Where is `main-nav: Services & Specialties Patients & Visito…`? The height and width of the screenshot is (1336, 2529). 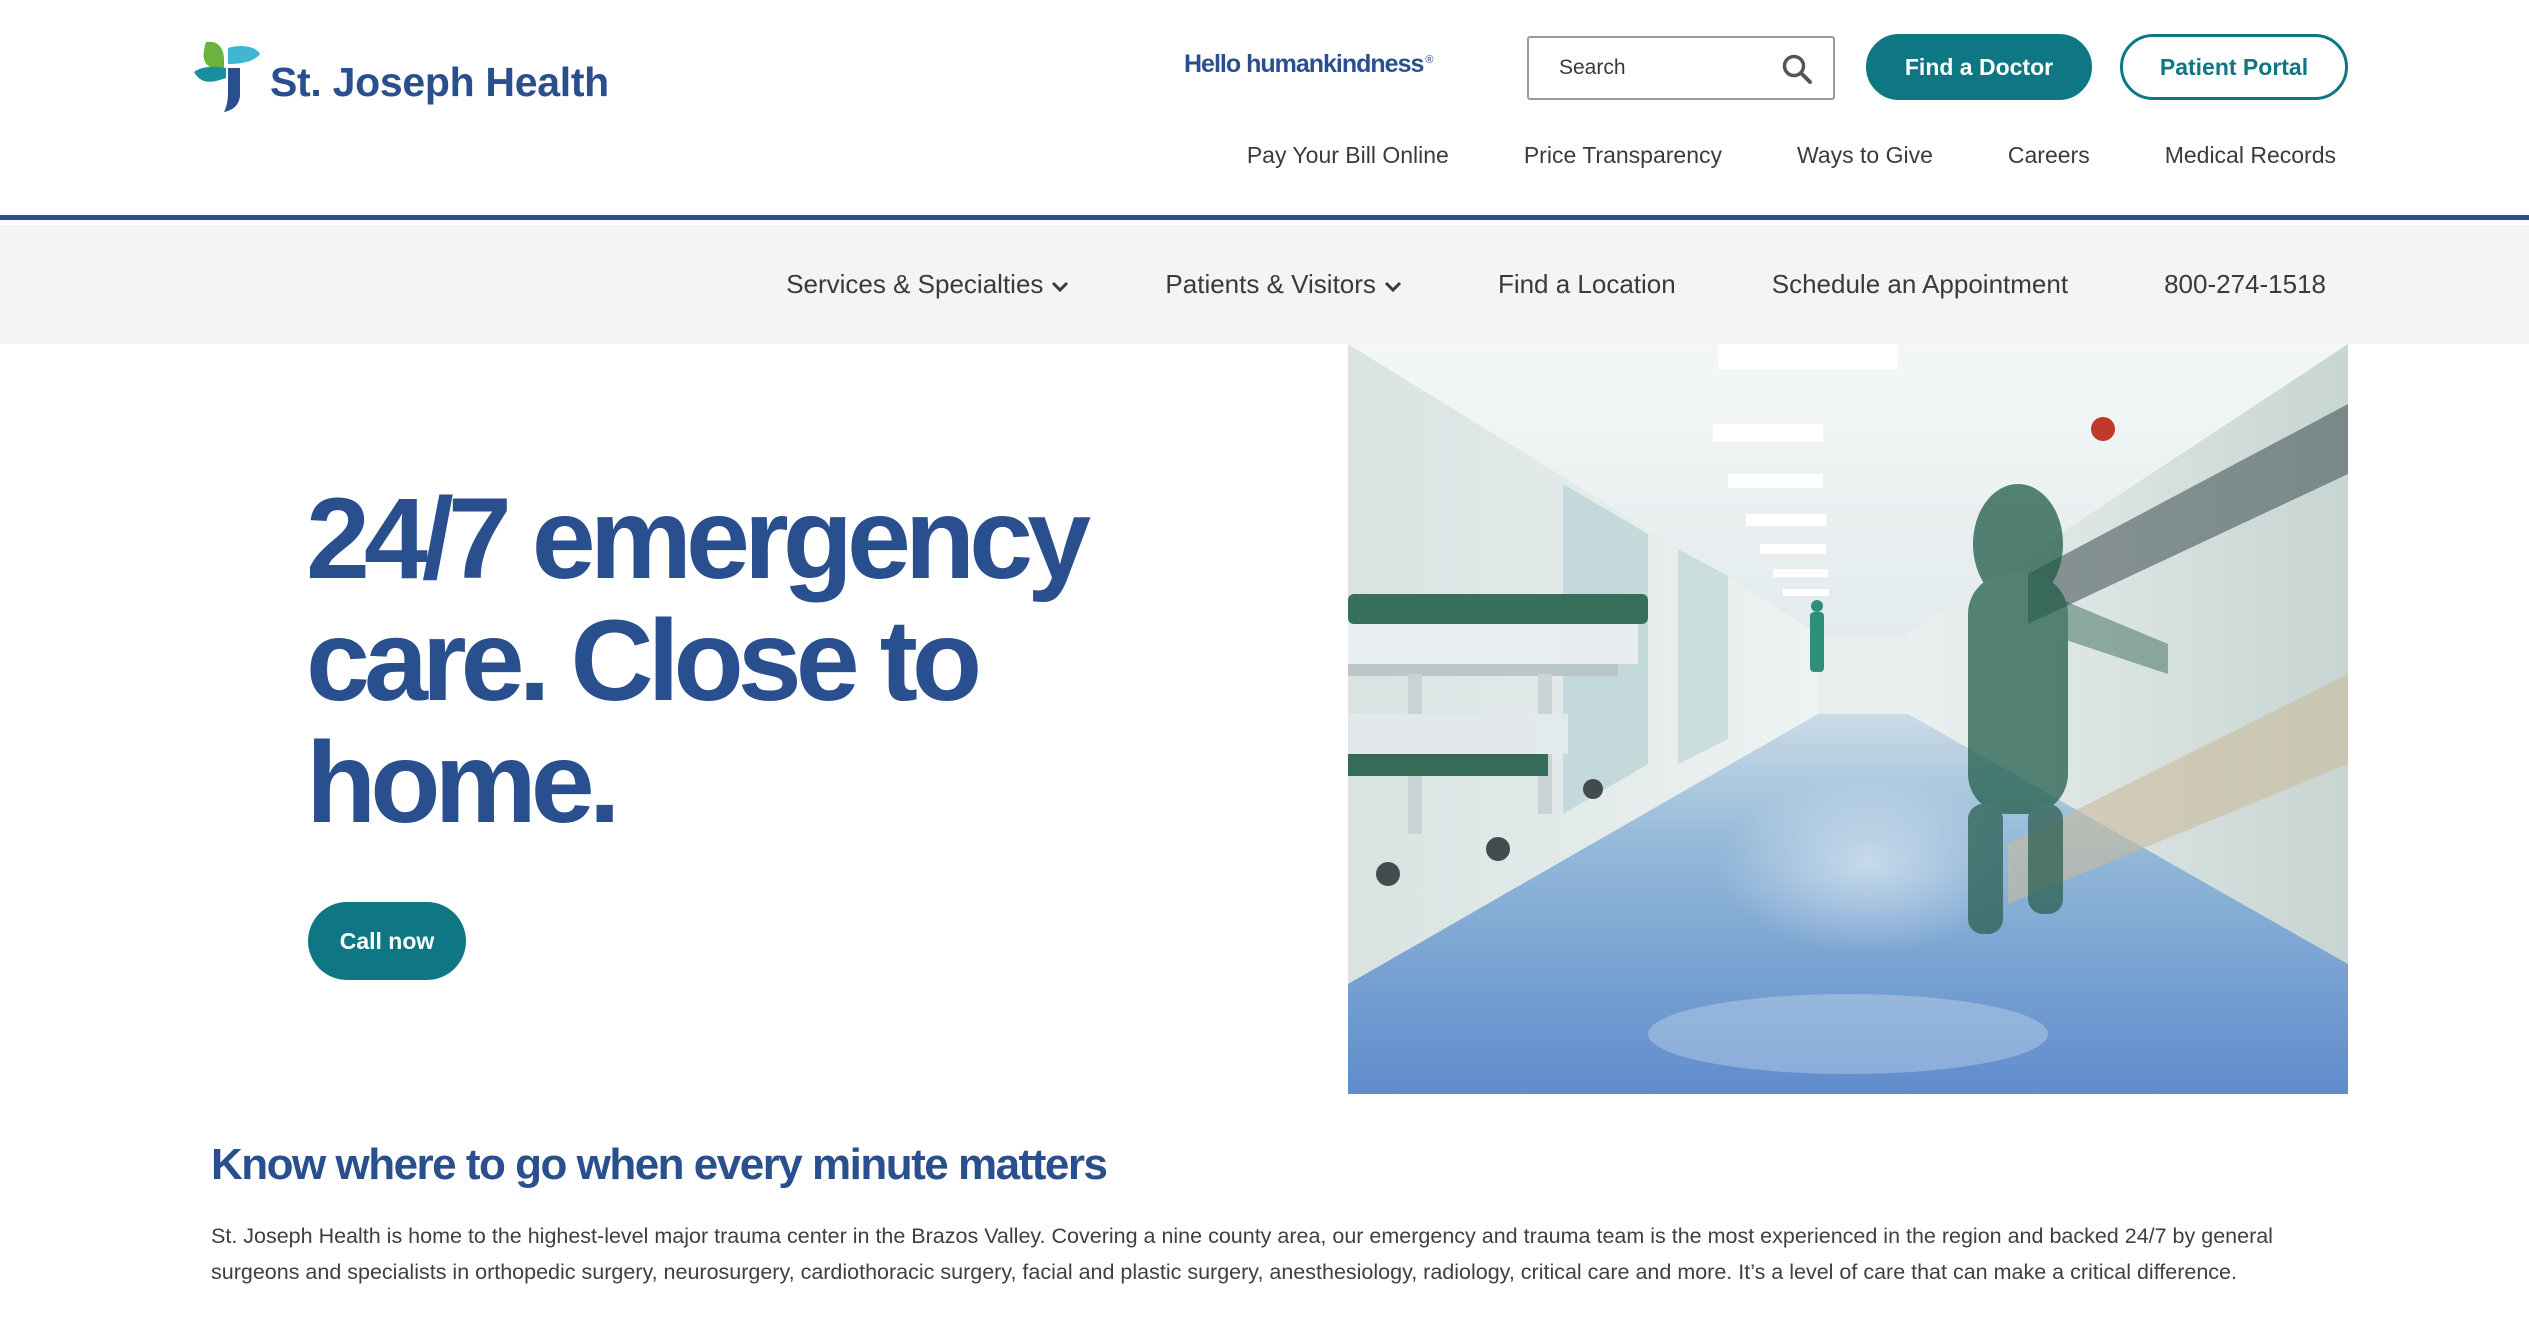
main-nav: Services & Specialties Patients & Visito… is located at coordinates (1264, 284).